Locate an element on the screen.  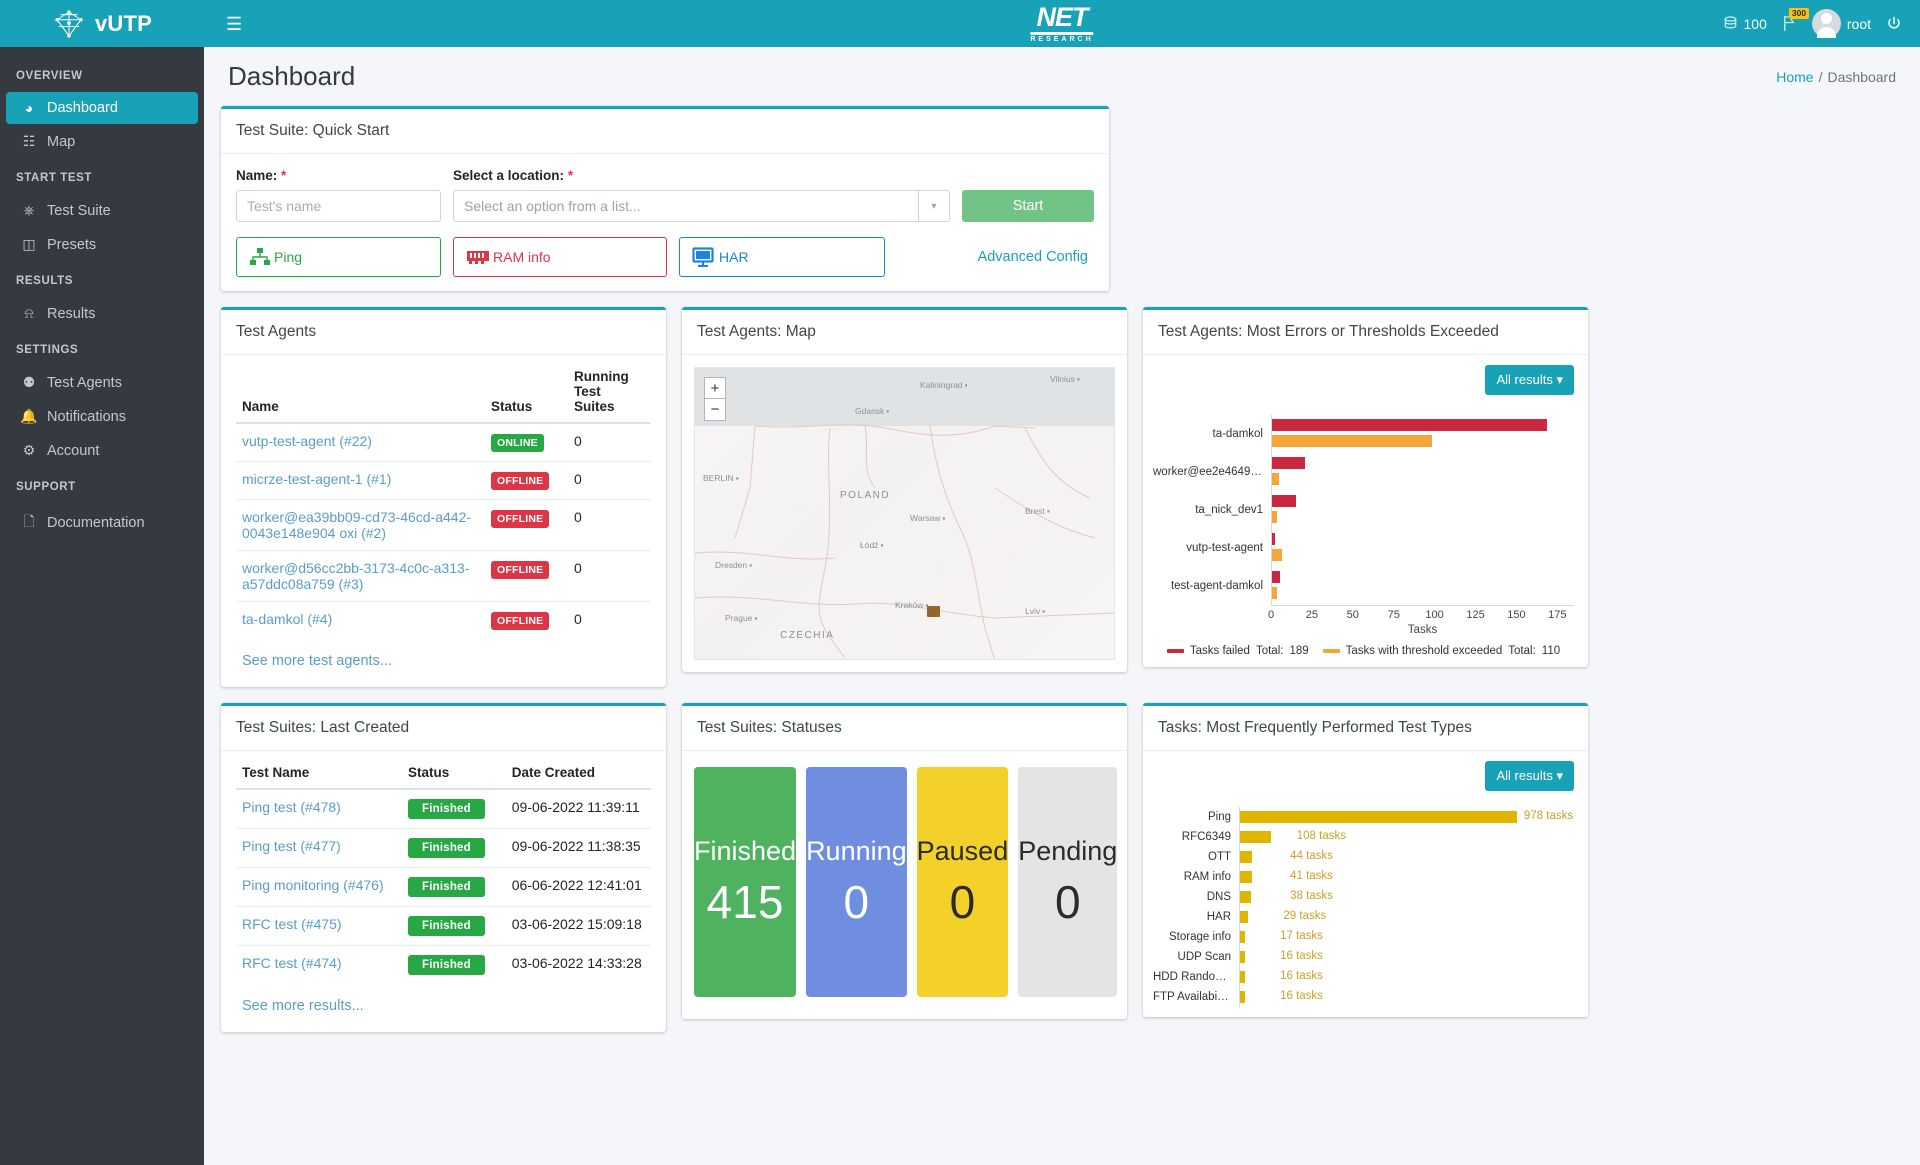
user-menu: root is located at coordinates (1841, 23).